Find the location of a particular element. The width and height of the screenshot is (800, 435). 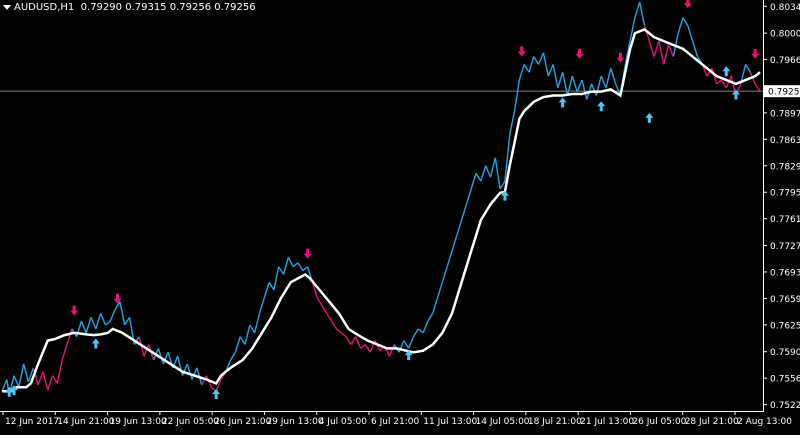

y-tick-label: 0.78637 is located at coordinates (785, 141).